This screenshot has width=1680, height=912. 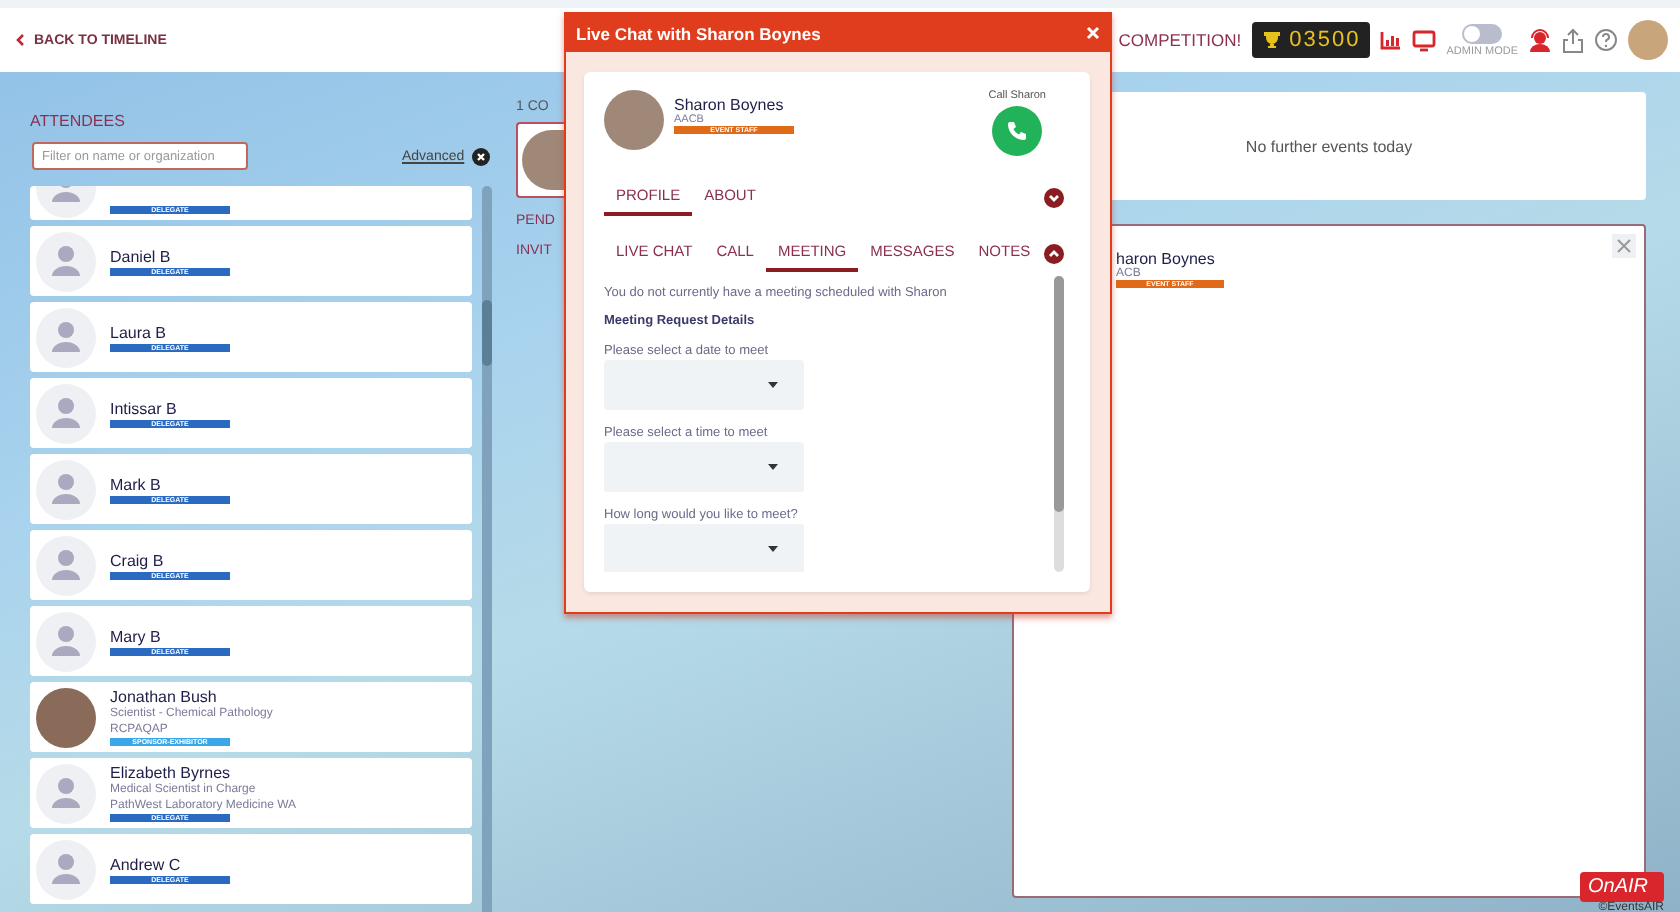 What do you see at coordinates (20, 39) in the screenshot?
I see `back-chevron-icon` at bounding box center [20, 39].